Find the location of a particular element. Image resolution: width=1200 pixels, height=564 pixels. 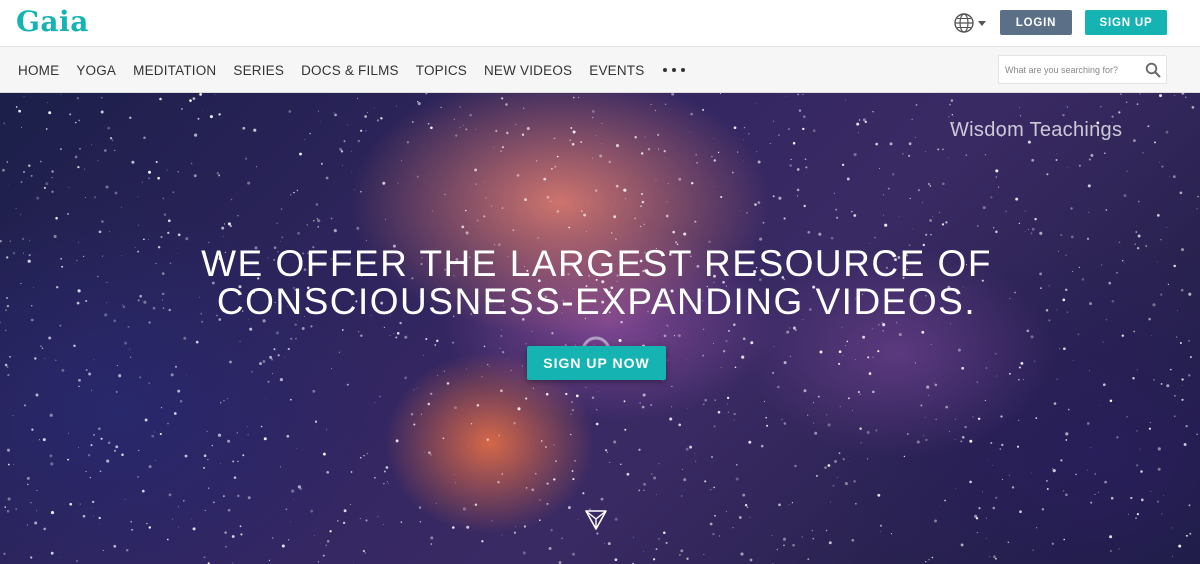

search-input is located at coordinates (1072, 69).